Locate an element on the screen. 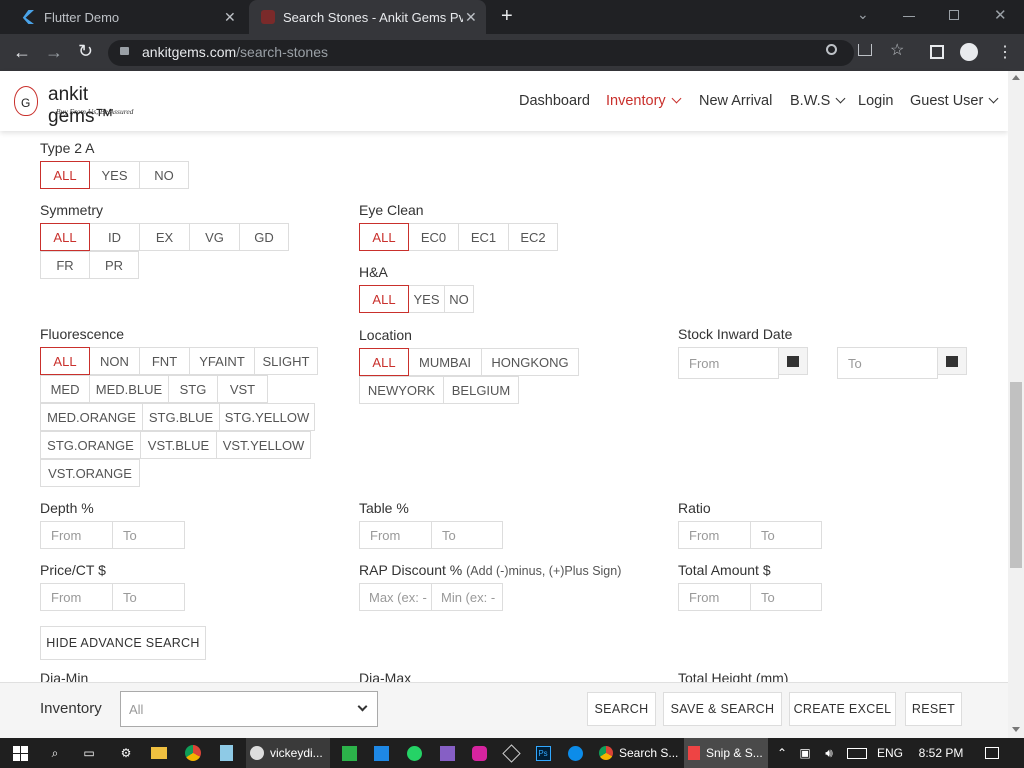 Image resolution: width=1024 pixels, height=768 pixels. depth-from-input: From is located at coordinates (76, 535).